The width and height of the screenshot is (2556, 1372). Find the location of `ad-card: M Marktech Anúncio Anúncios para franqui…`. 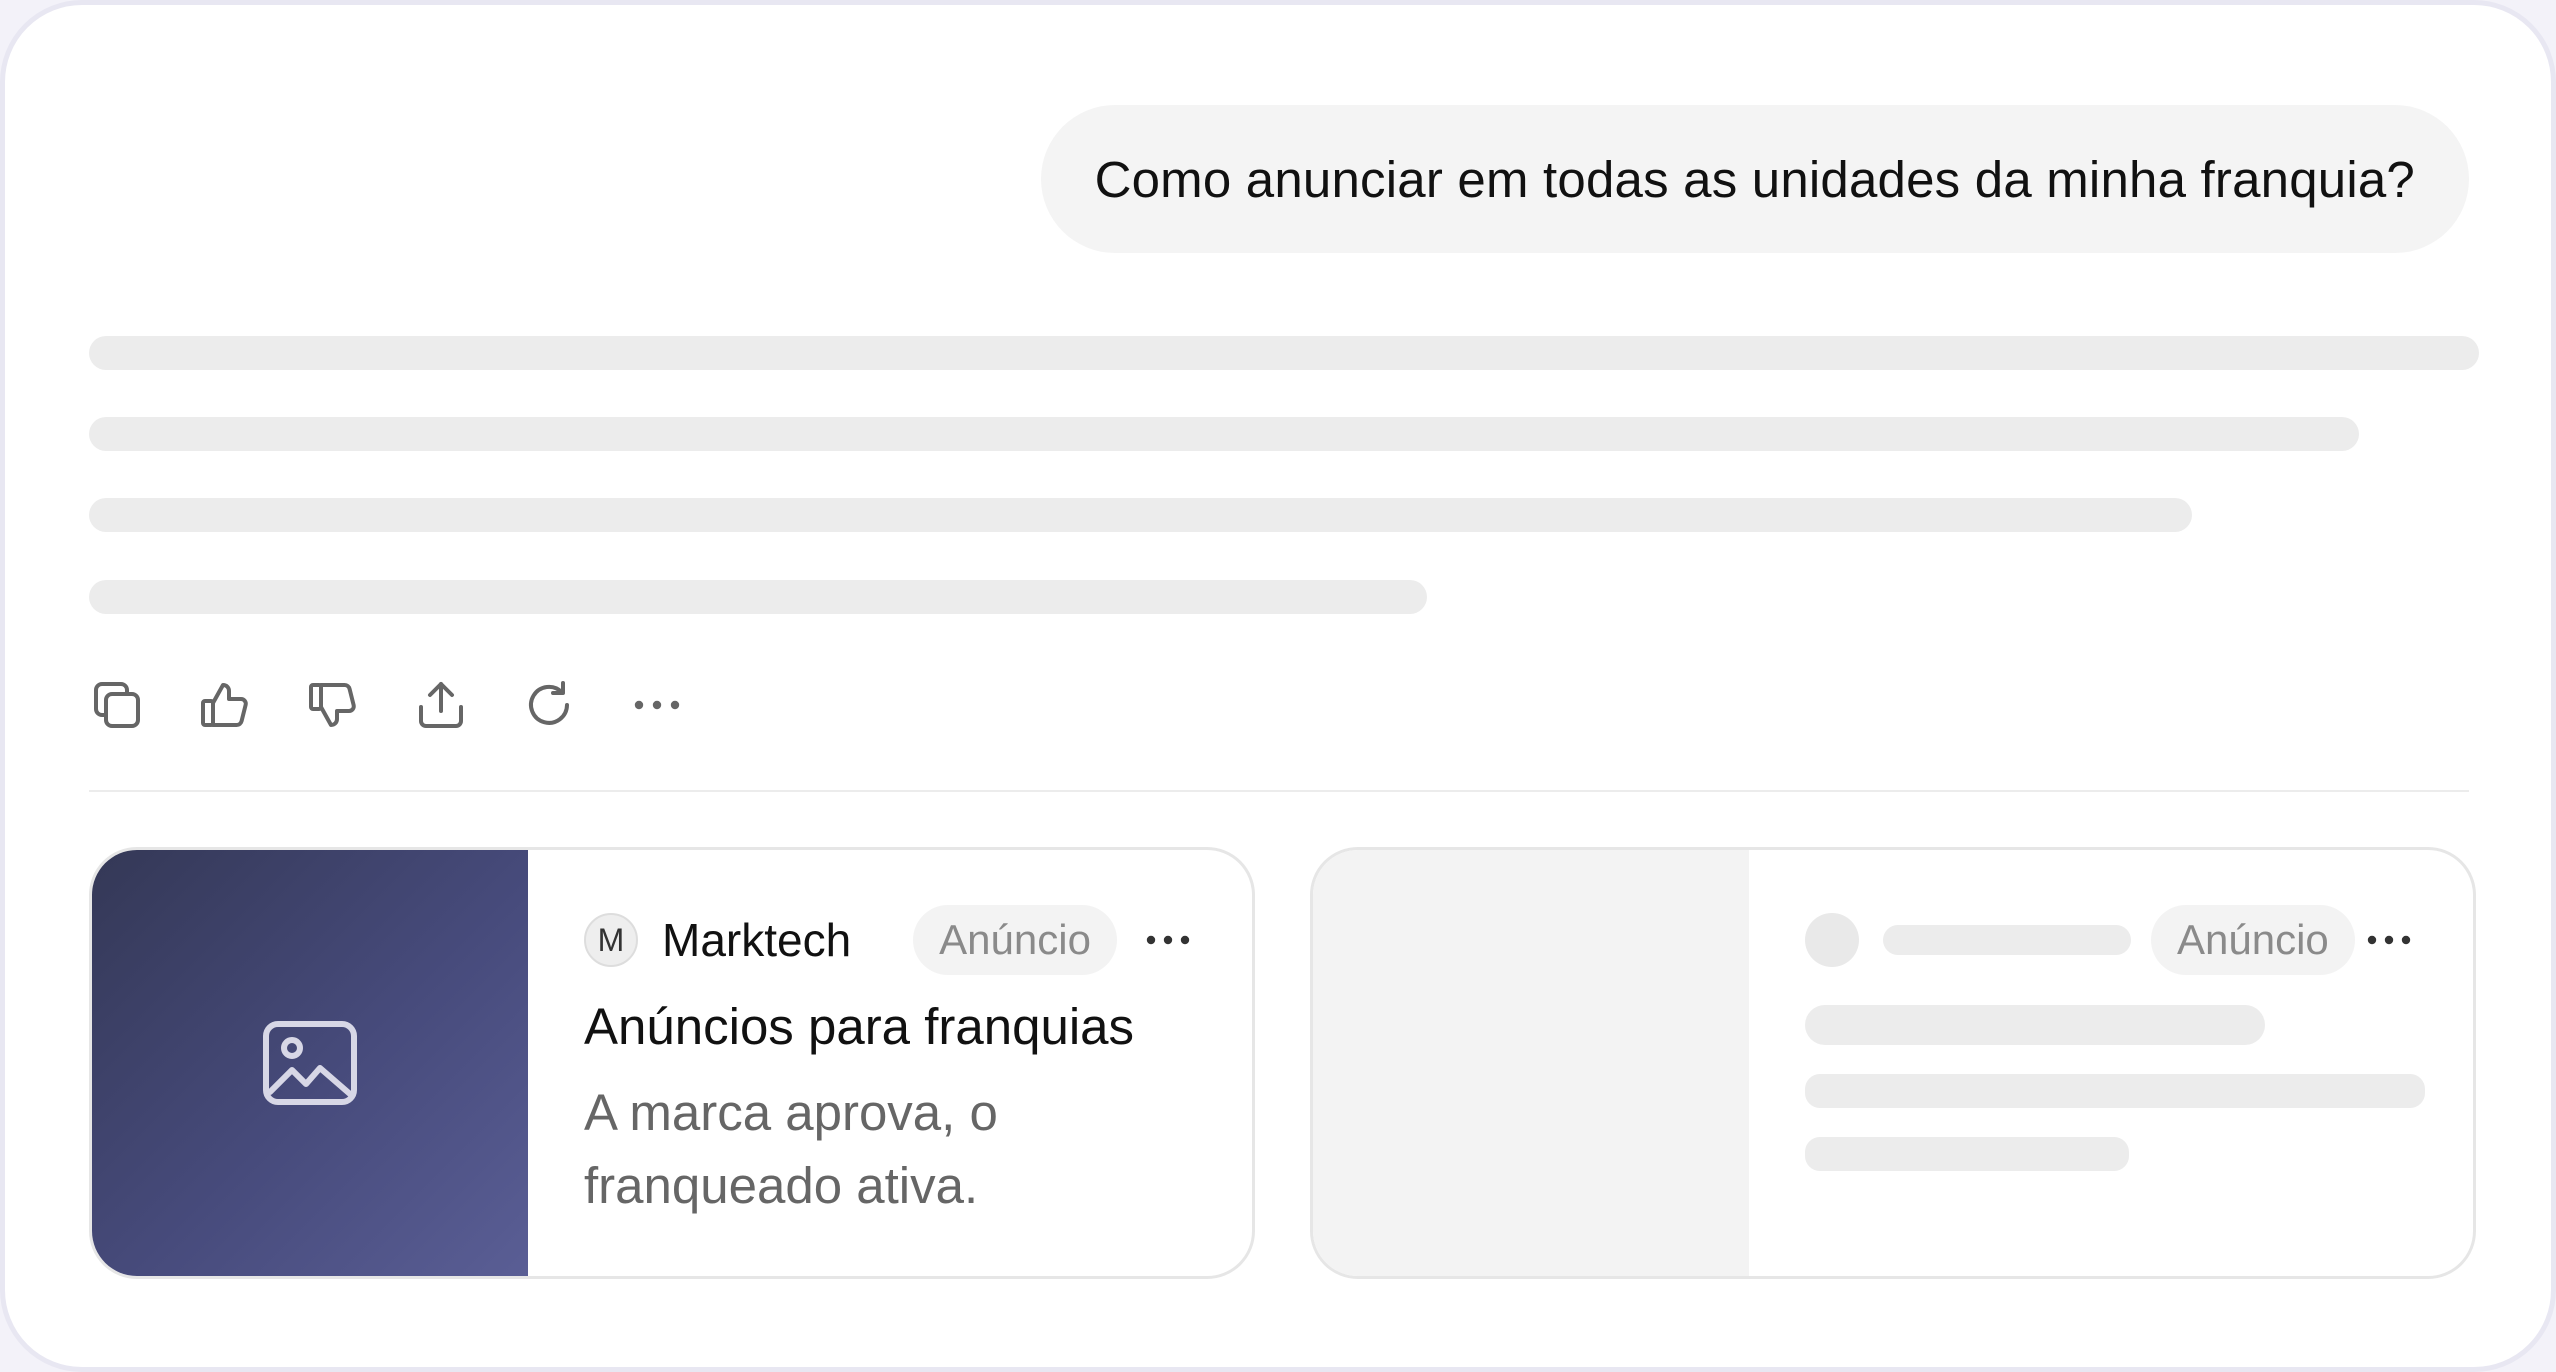

ad-card: M Marktech Anúncio Anúncios para franqui… is located at coordinates (672, 1063).